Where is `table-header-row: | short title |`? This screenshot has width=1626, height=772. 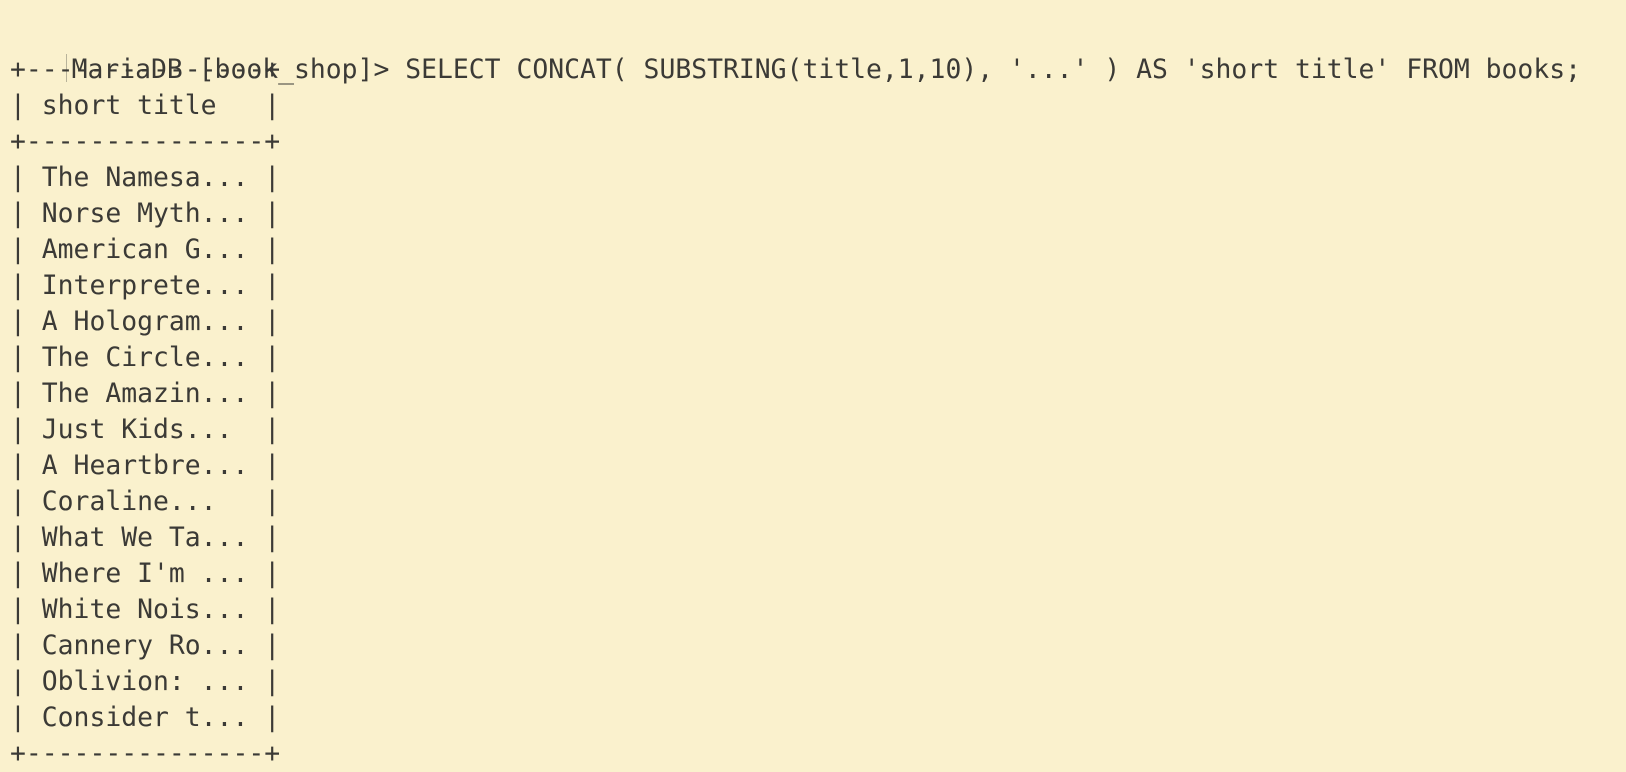 table-header-row: | short title | is located at coordinates (145, 105).